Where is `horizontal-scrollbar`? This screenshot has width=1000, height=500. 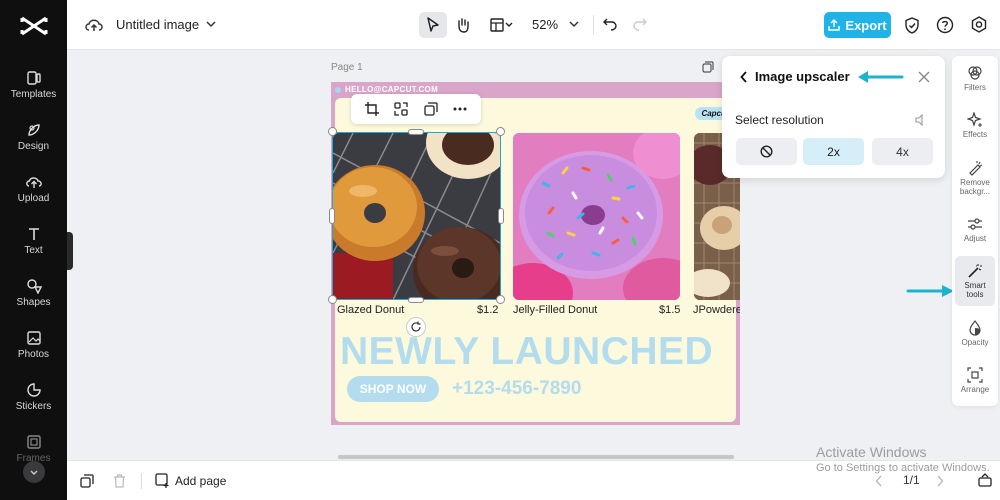
horizontal-scrollbar is located at coordinates (536, 457).